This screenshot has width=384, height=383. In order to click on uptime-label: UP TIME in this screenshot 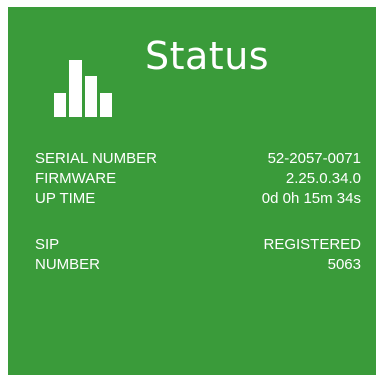, I will do `click(65, 198)`.